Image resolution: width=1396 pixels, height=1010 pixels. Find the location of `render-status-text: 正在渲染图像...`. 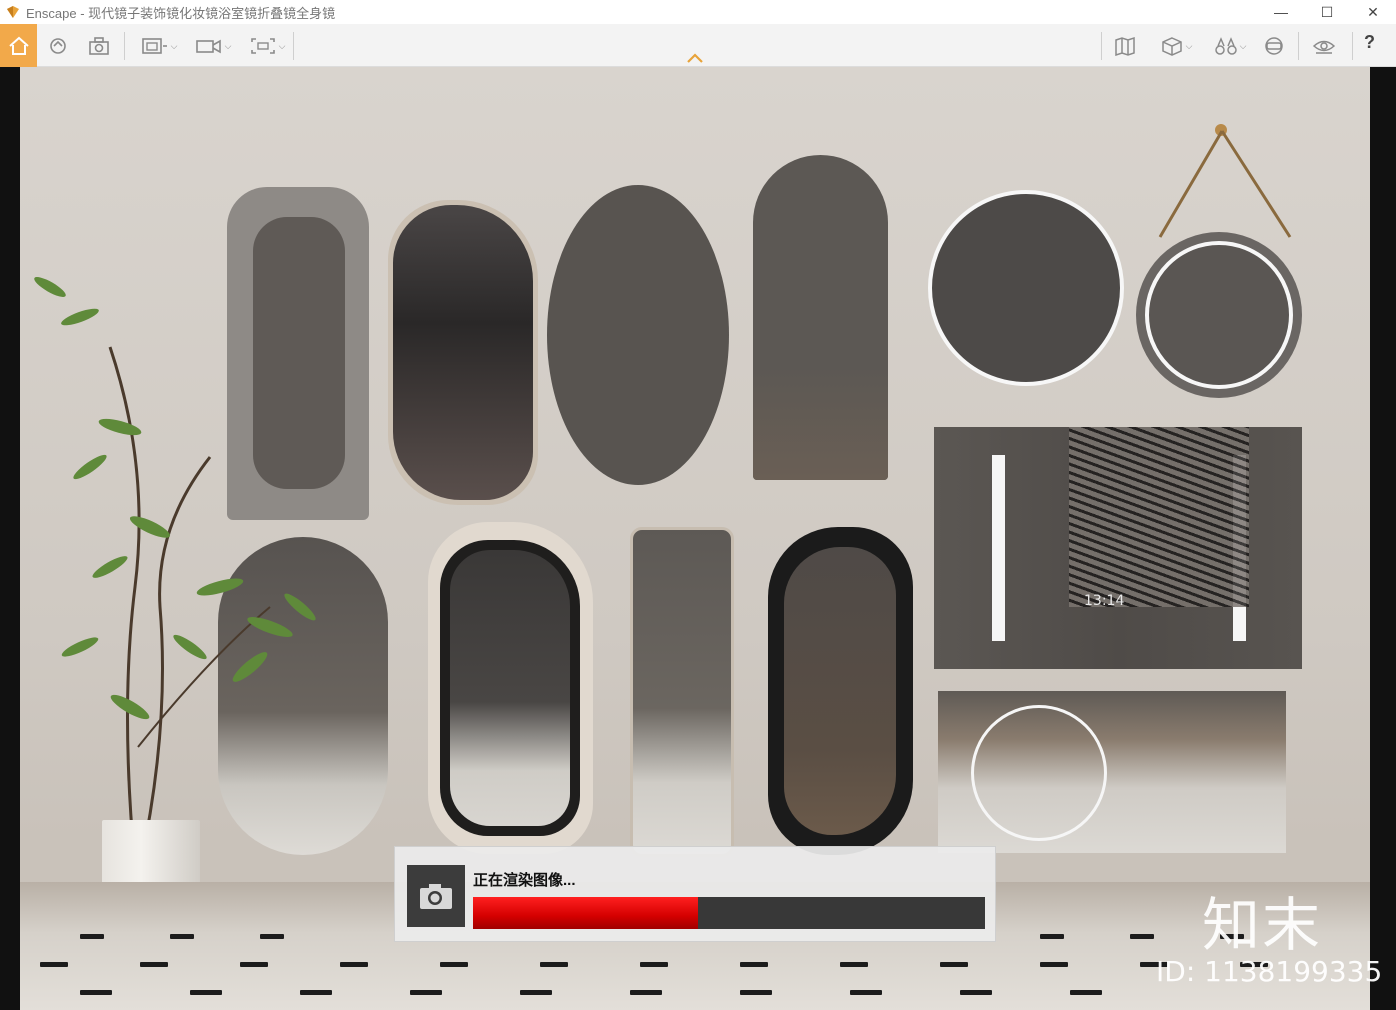

render-status-text: 正在渲染图像... is located at coordinates (524, 880).